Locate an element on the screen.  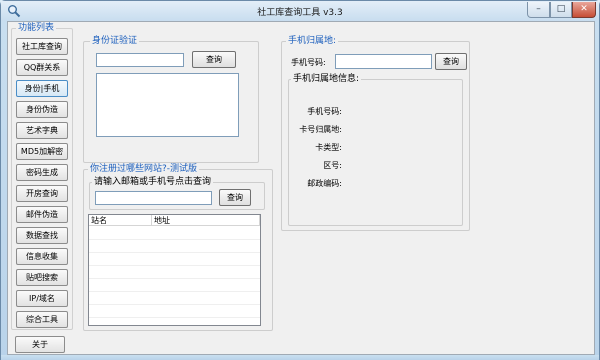
maximize-button: □ is located at coordinates (561, 10).